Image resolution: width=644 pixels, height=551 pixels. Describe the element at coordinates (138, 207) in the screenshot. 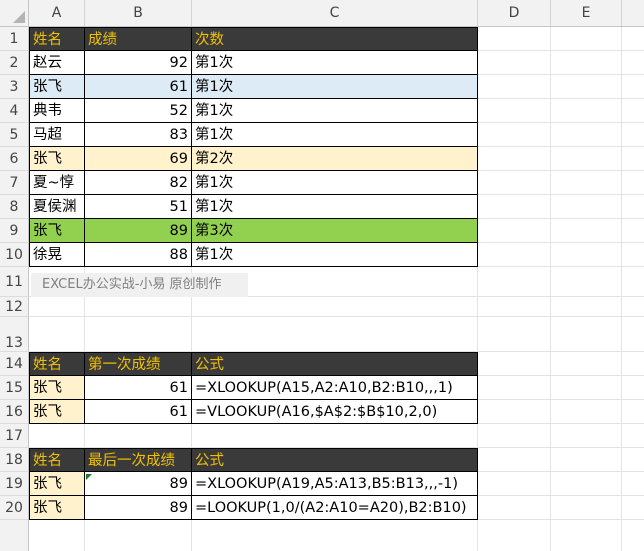

I see `table-cell-score: 51` at that location.